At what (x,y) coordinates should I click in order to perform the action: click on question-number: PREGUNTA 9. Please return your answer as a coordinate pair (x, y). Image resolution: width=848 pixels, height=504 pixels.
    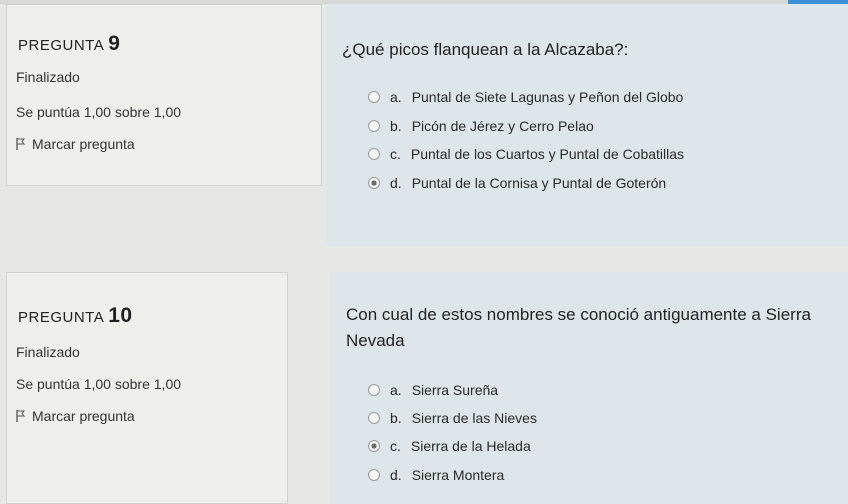
    Looking at the image, I should click on (69, 44).